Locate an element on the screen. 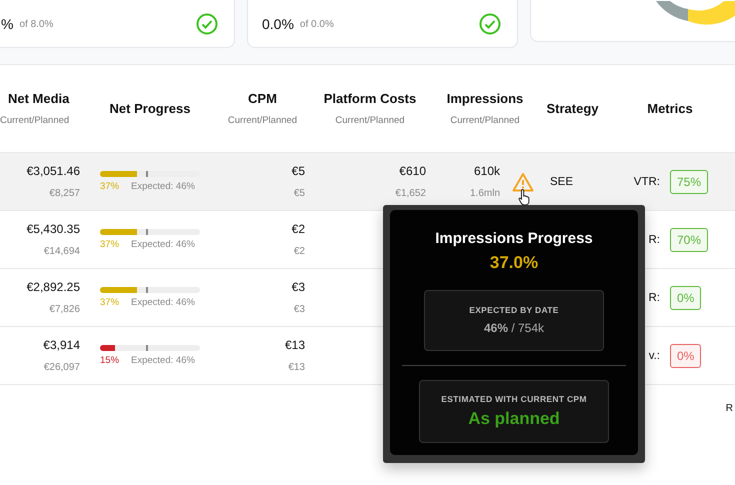  net-media-value: €2,892.25 is located at coordinates (53, 287).